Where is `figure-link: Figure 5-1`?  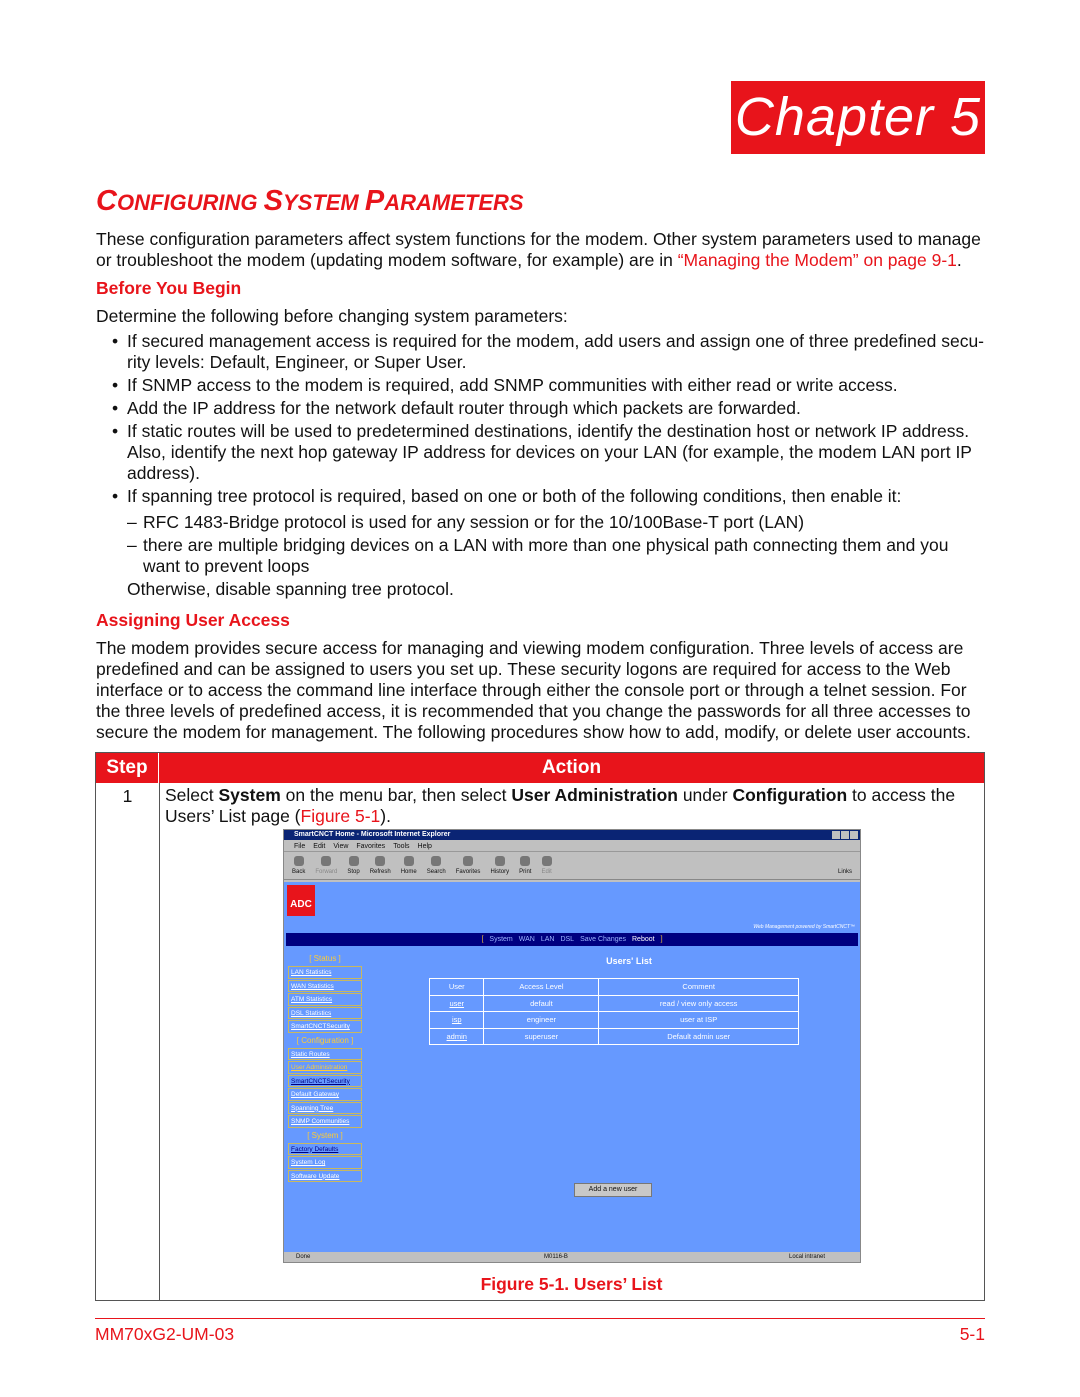
figure-link: Figure 5-1 is located at coordinates (341, 816).